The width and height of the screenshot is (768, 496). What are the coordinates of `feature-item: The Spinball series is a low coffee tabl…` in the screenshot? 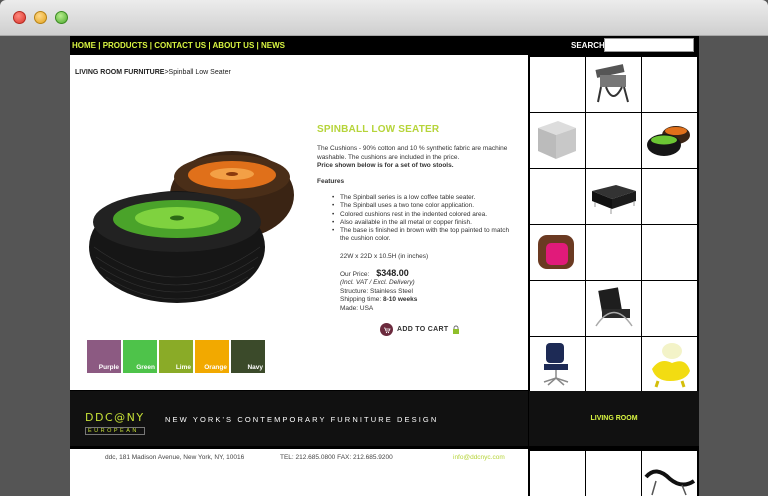 It's located at (425, 198).